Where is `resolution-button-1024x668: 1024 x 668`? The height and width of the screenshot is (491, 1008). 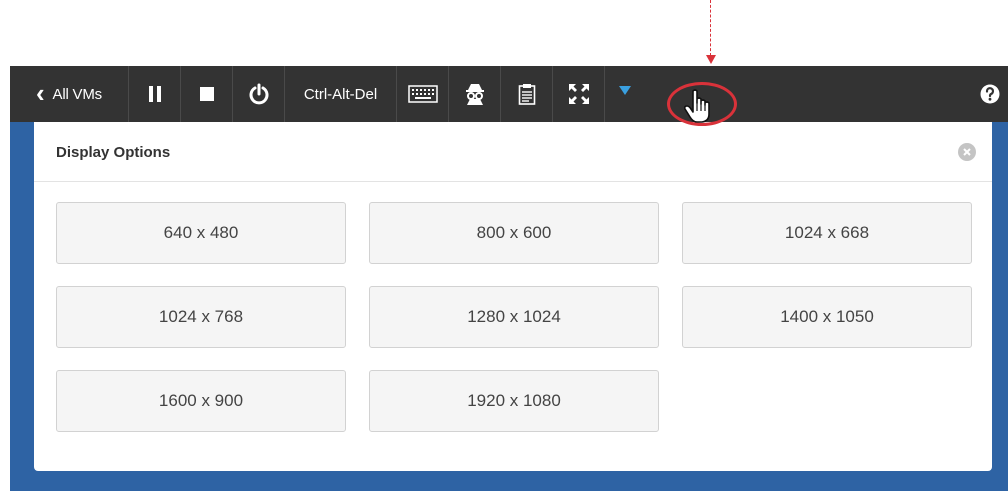 resolution-button-1024x668: 1024 x 668 is located at coordinates (827, 233).